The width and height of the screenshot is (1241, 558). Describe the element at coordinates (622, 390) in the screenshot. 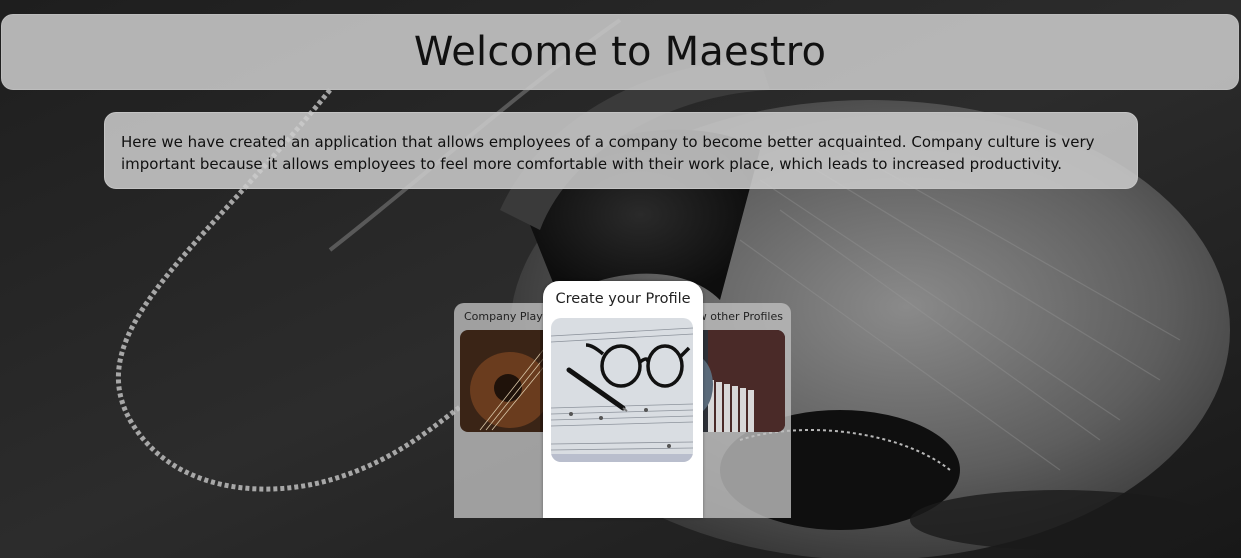

I see `glasses-sheet-music-image` at that location.